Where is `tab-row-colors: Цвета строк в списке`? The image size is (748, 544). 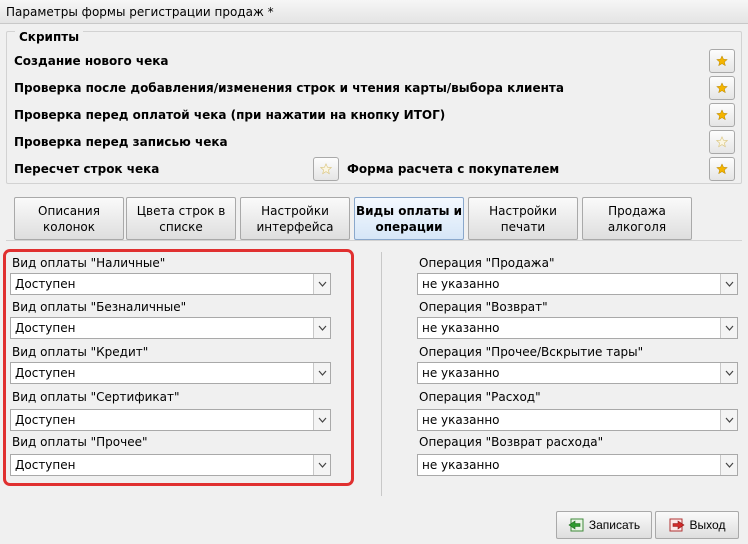 tab-row-colors: Цвета строк в списке is located at coordinates (181, 218).